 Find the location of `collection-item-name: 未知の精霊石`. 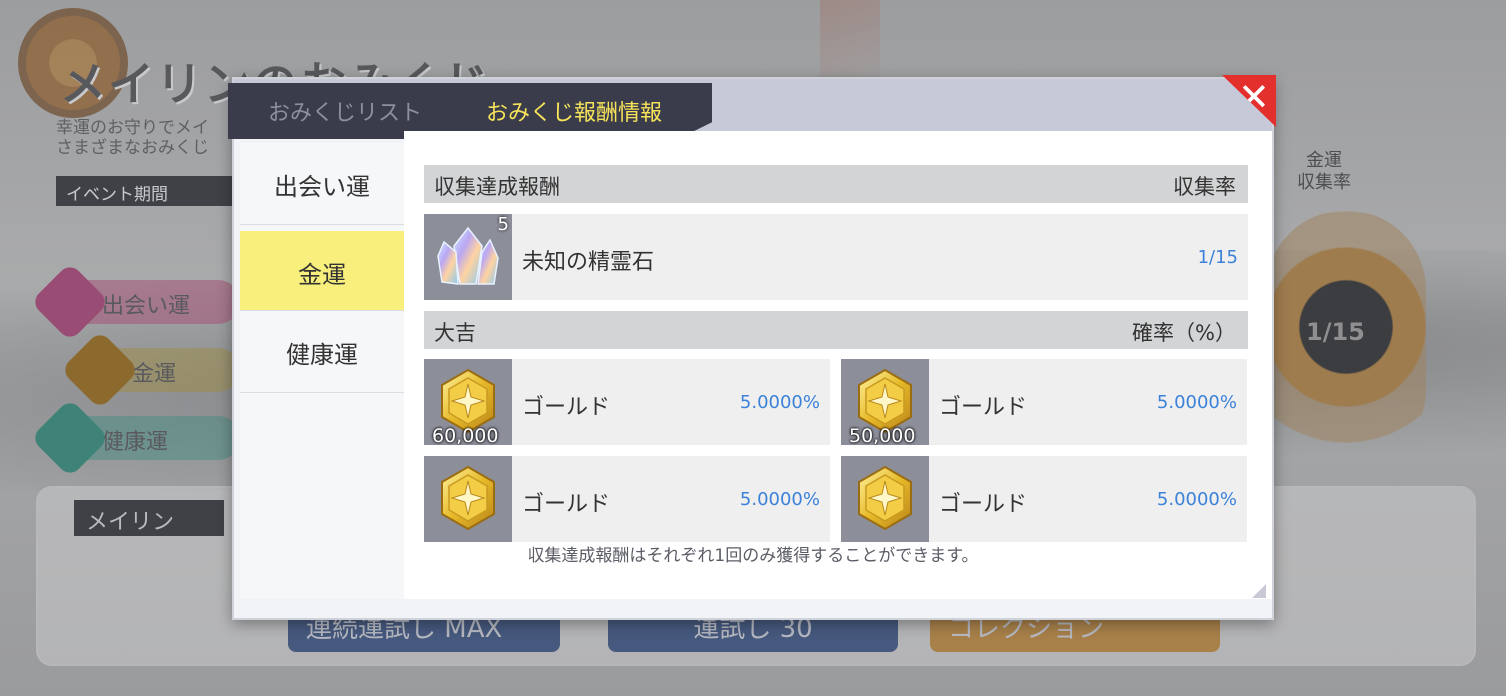

collection-item-name: 未知の精霊石 is located at coordinates (588, 262).